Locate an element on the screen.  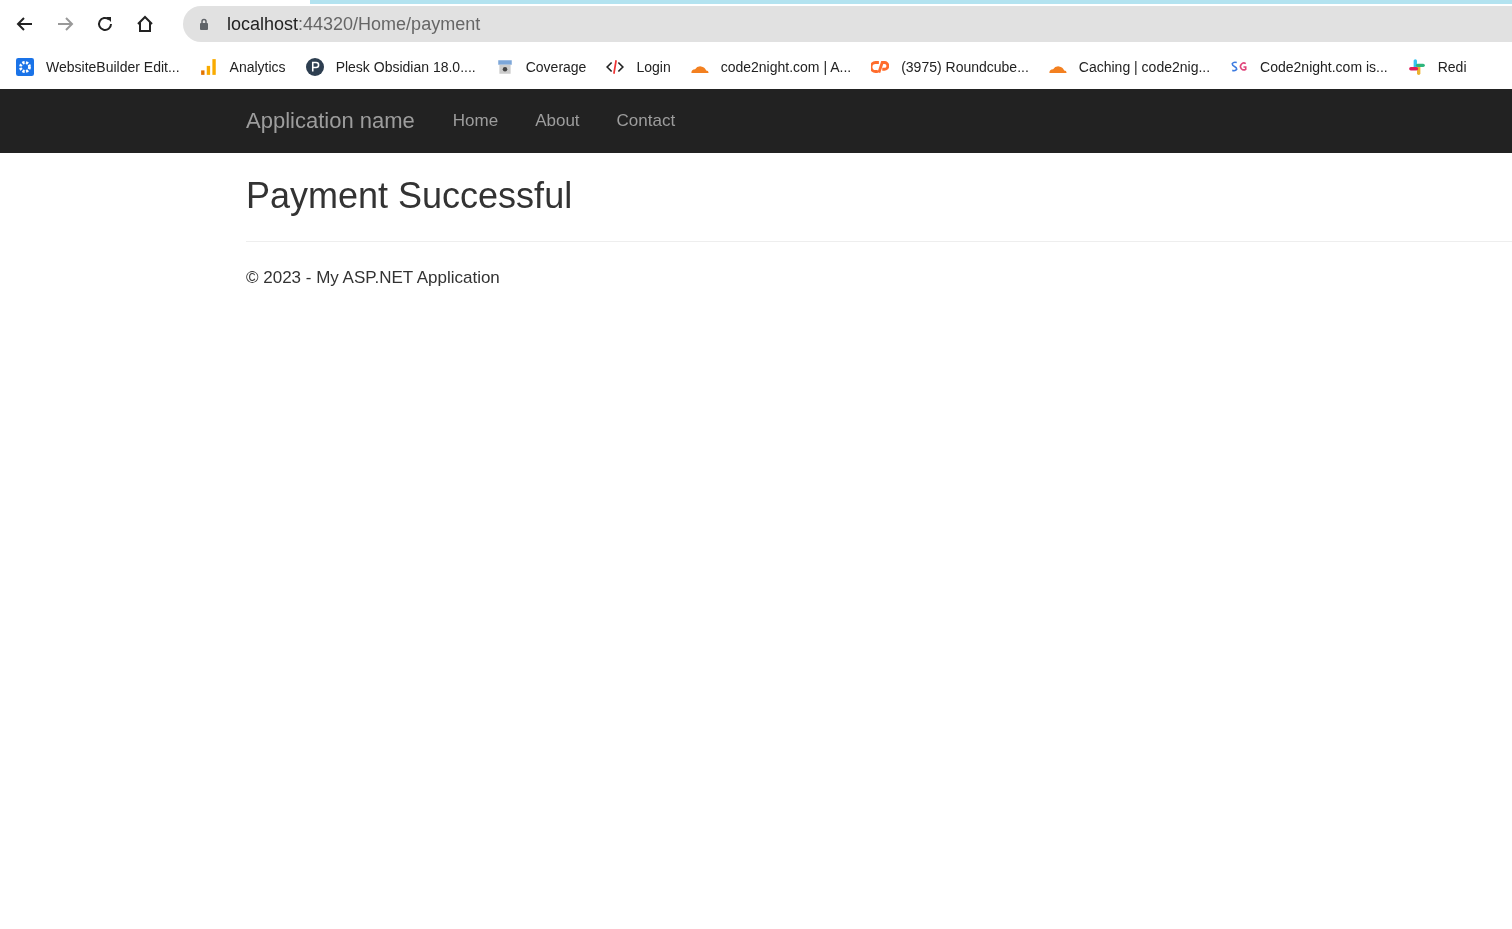
bookmark: Login is located at coordinates (638, 66).